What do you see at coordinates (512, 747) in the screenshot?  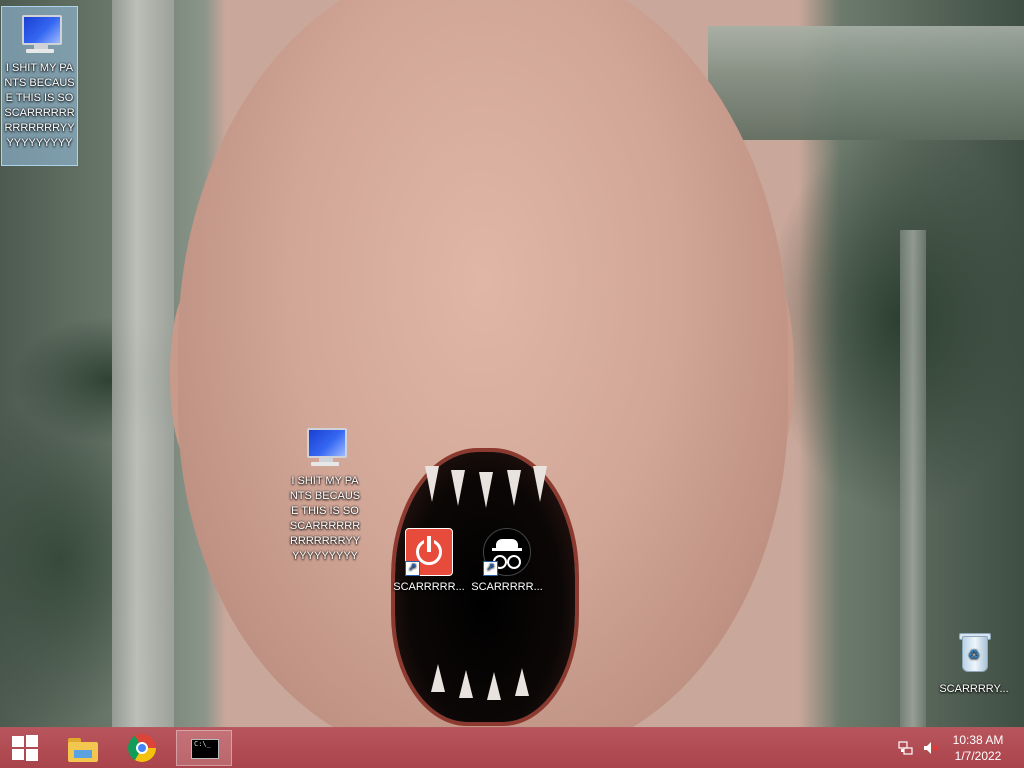 I see `taskbar: C:\_ 10:38 AM 1/7/2022` at bounding box center [512, 747].